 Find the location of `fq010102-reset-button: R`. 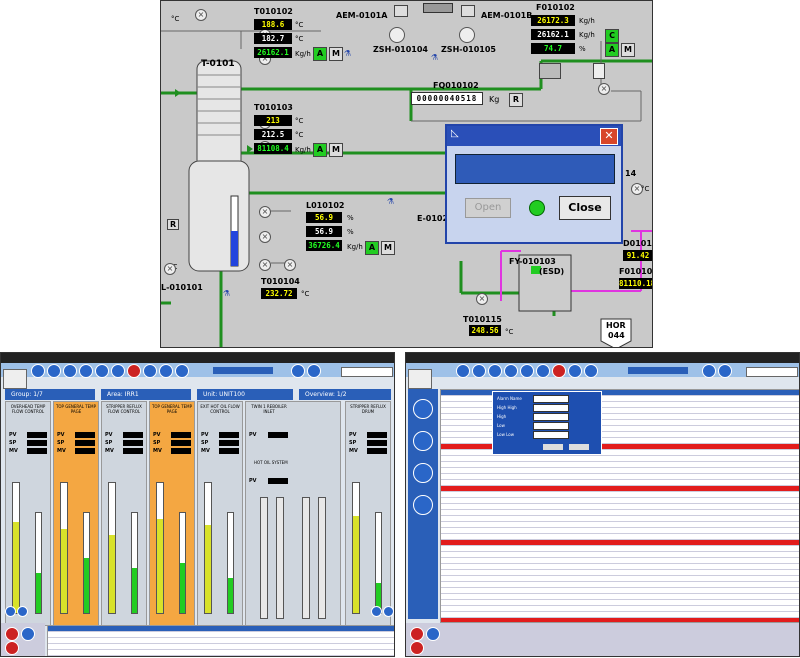

fq010102-reset-button: R is located at coordinates (516, 100).